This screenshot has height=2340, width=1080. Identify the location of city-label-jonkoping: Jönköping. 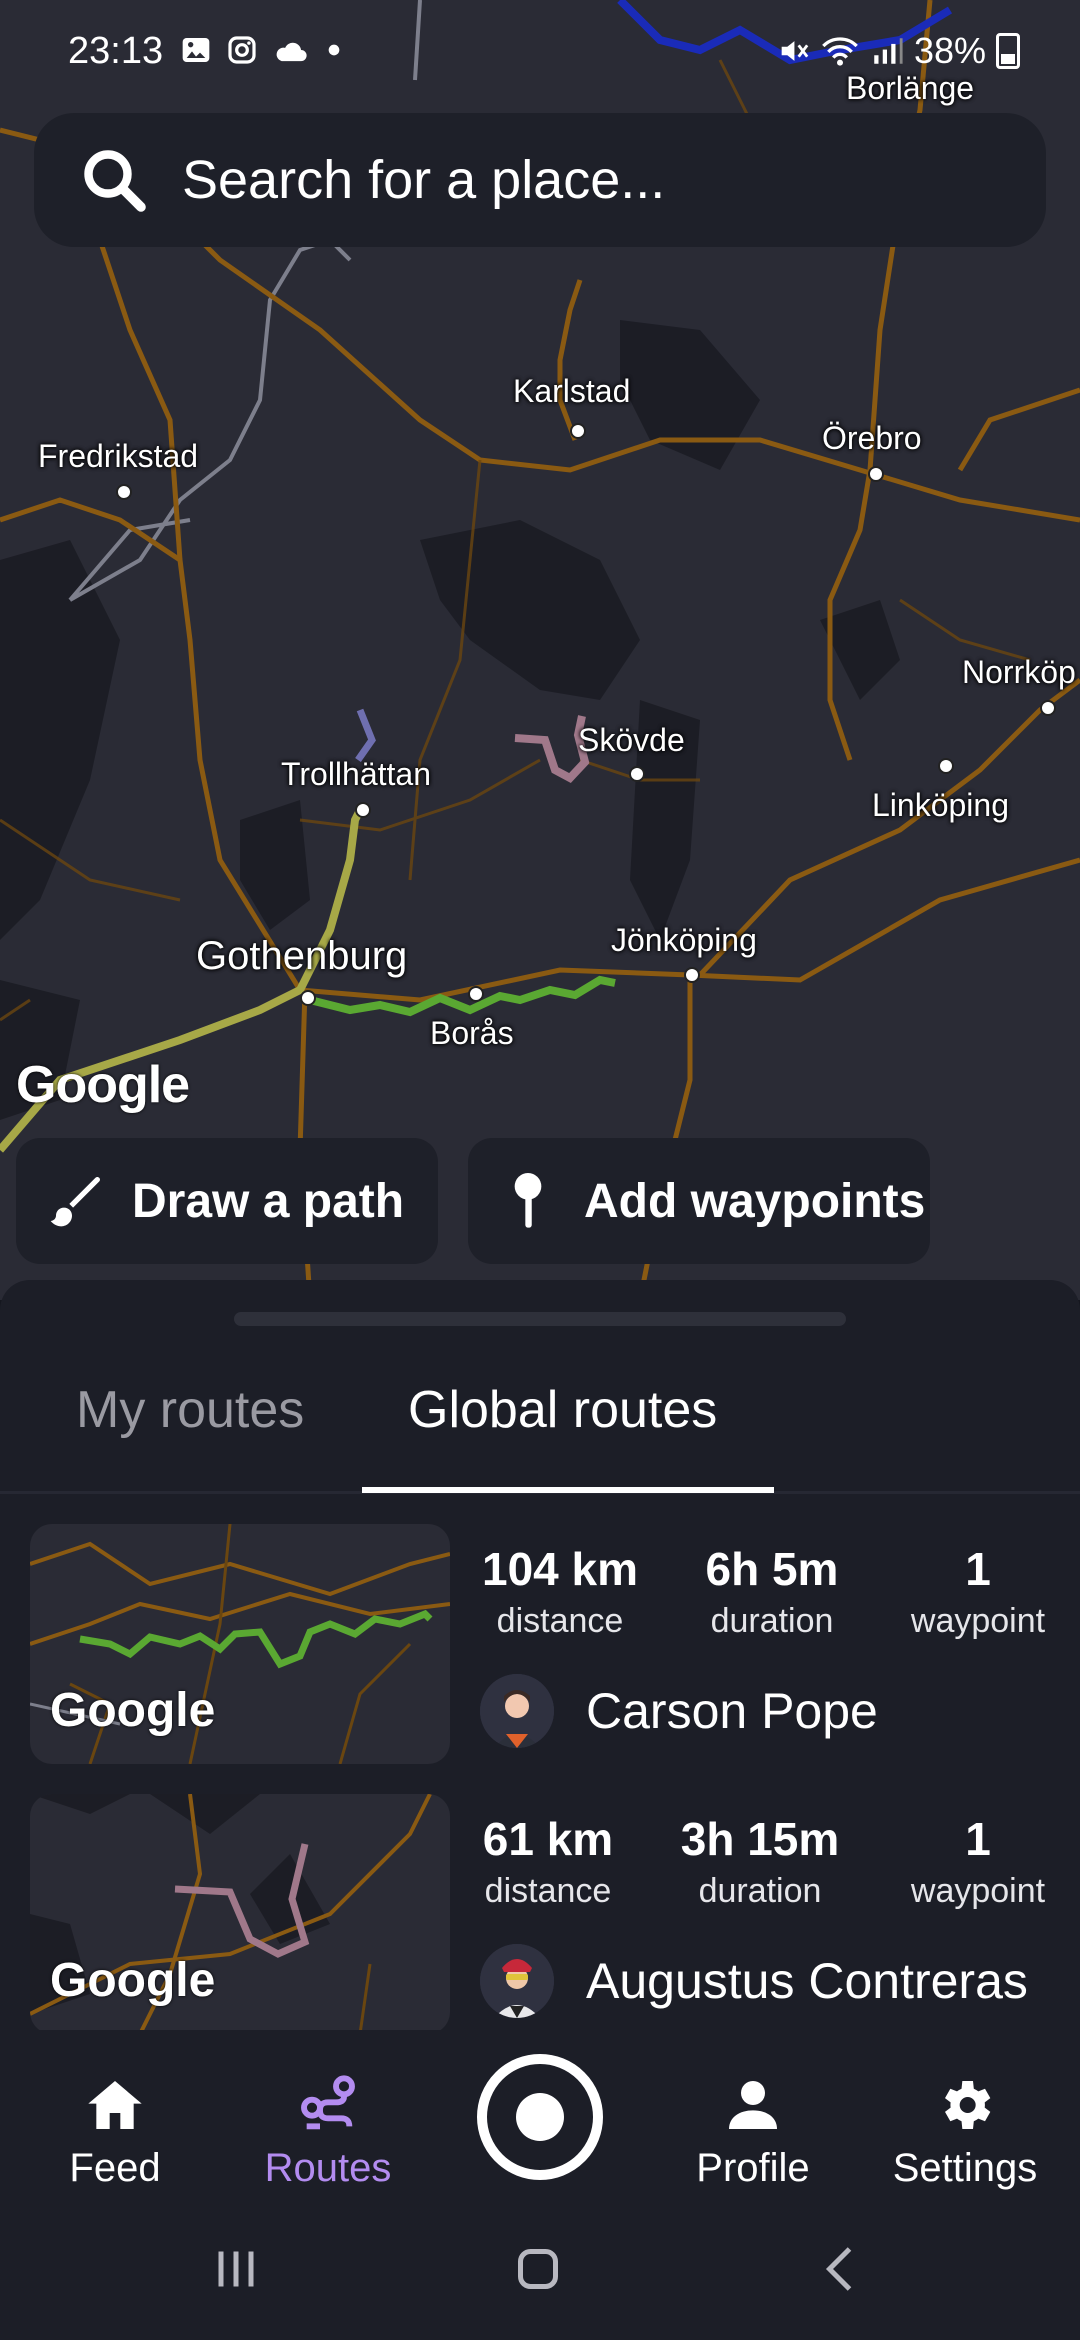
(684, 940).